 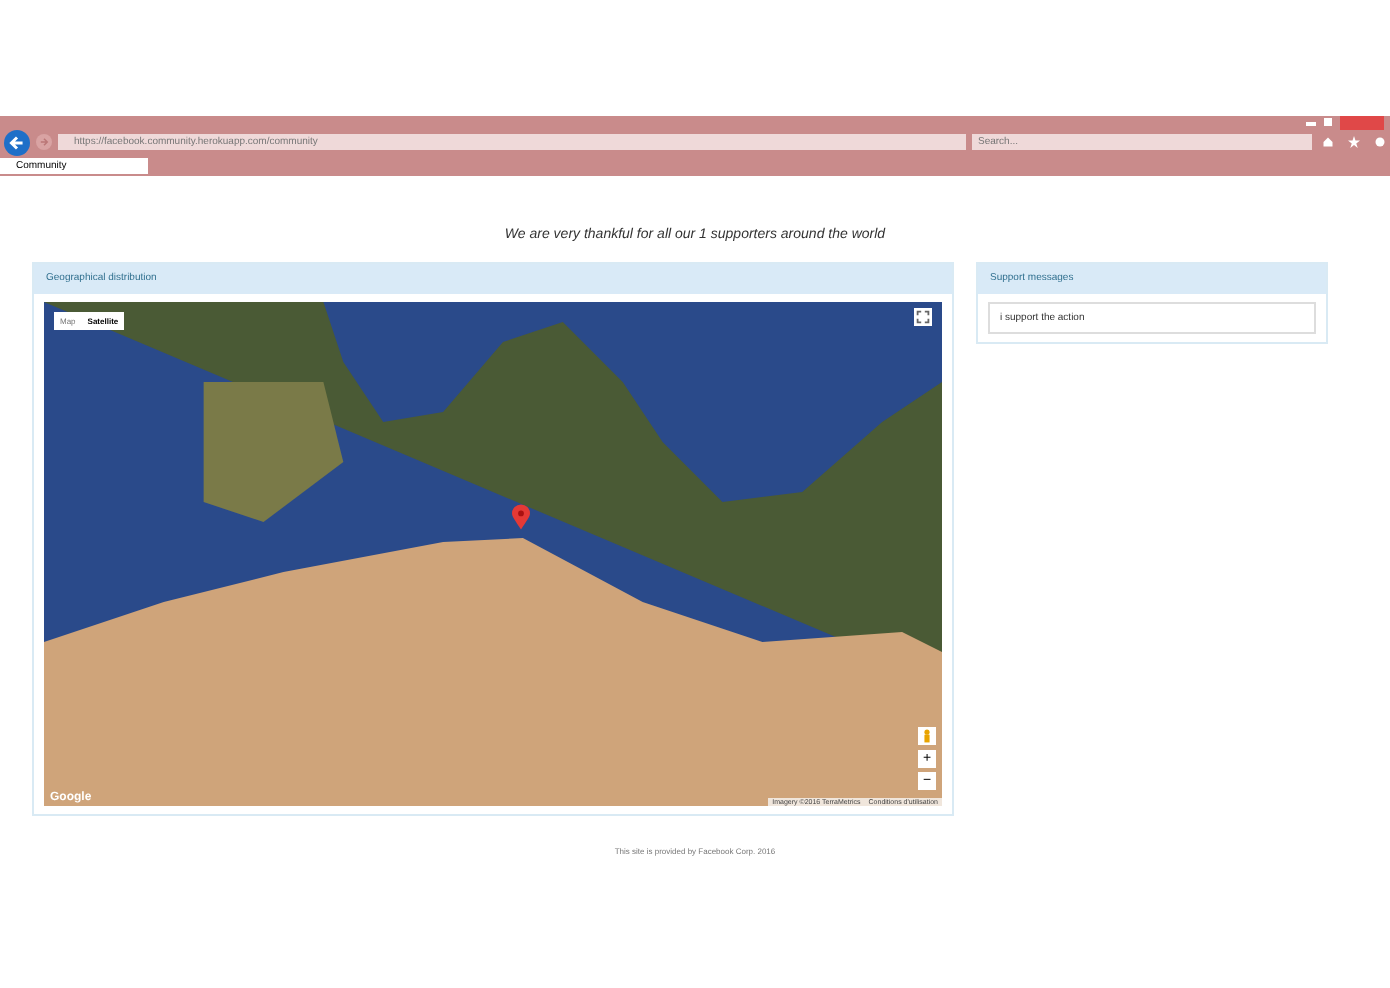 What do you see at coordinates (17, 142) in the screenshot?
I see `back-icon` at bounding box center [17, 142].